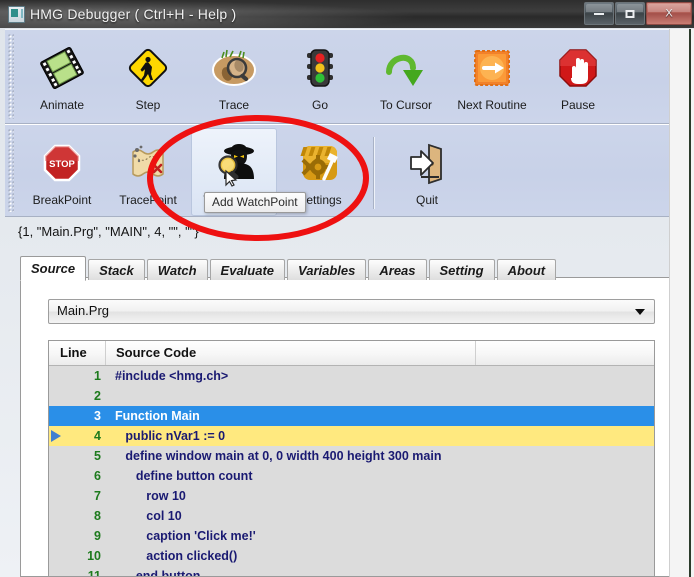  I want to click on svg-text: STOP, so click(62, 164).